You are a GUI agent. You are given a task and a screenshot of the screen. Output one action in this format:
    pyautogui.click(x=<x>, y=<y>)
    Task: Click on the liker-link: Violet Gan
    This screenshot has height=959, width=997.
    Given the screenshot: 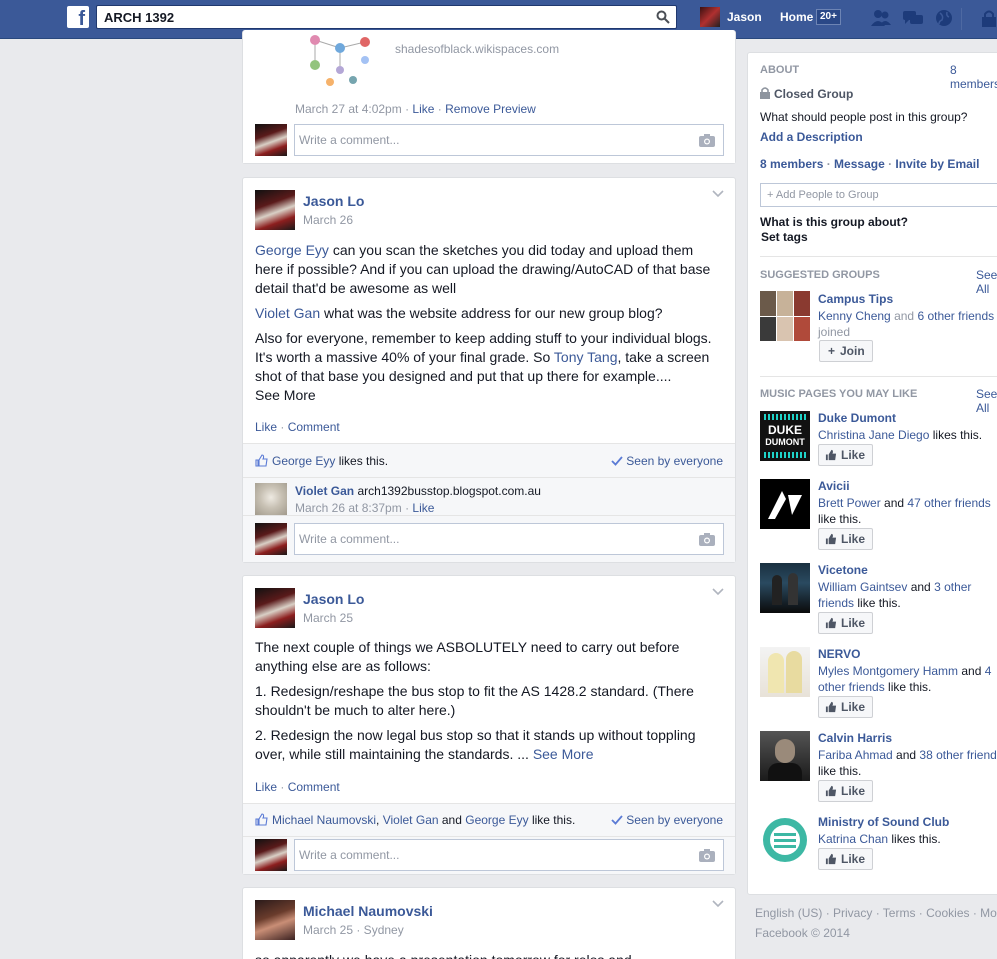 What is the action you would take?
    pyautogui.click(x=411, y=820)
    